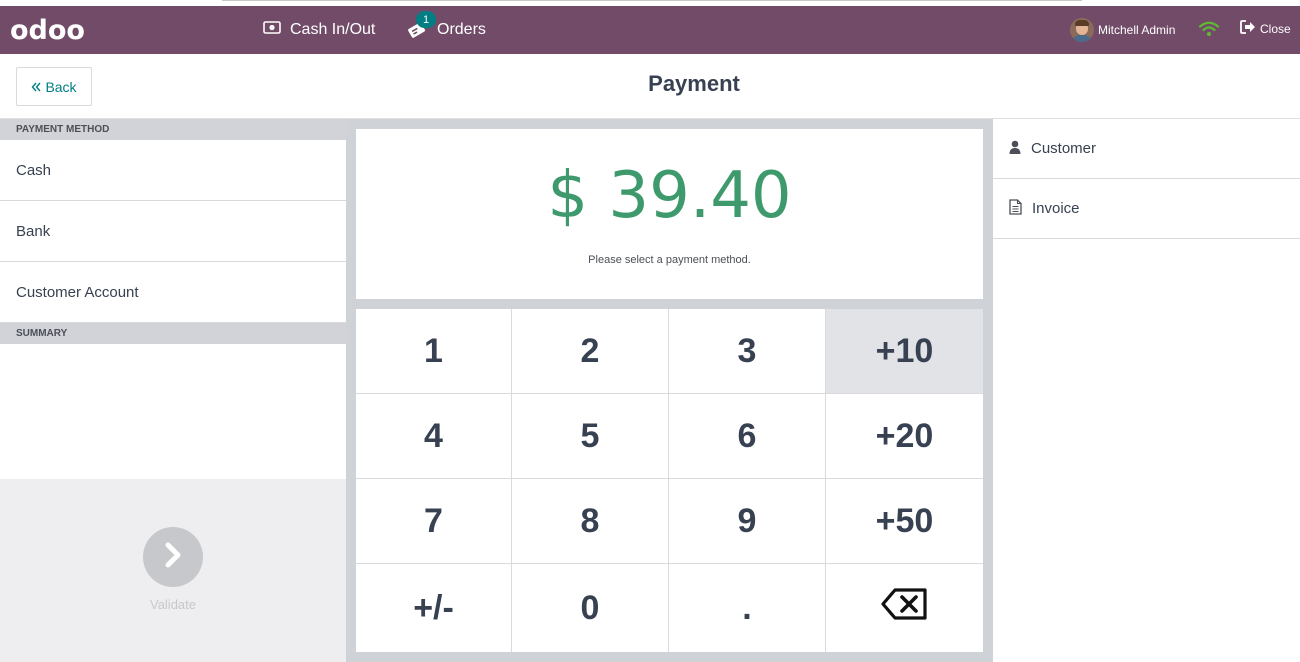  What do you see at coordinates (426, 19) in the screenshot?
I see `orders-count-badge: 1` at bounding box center [426, 19].